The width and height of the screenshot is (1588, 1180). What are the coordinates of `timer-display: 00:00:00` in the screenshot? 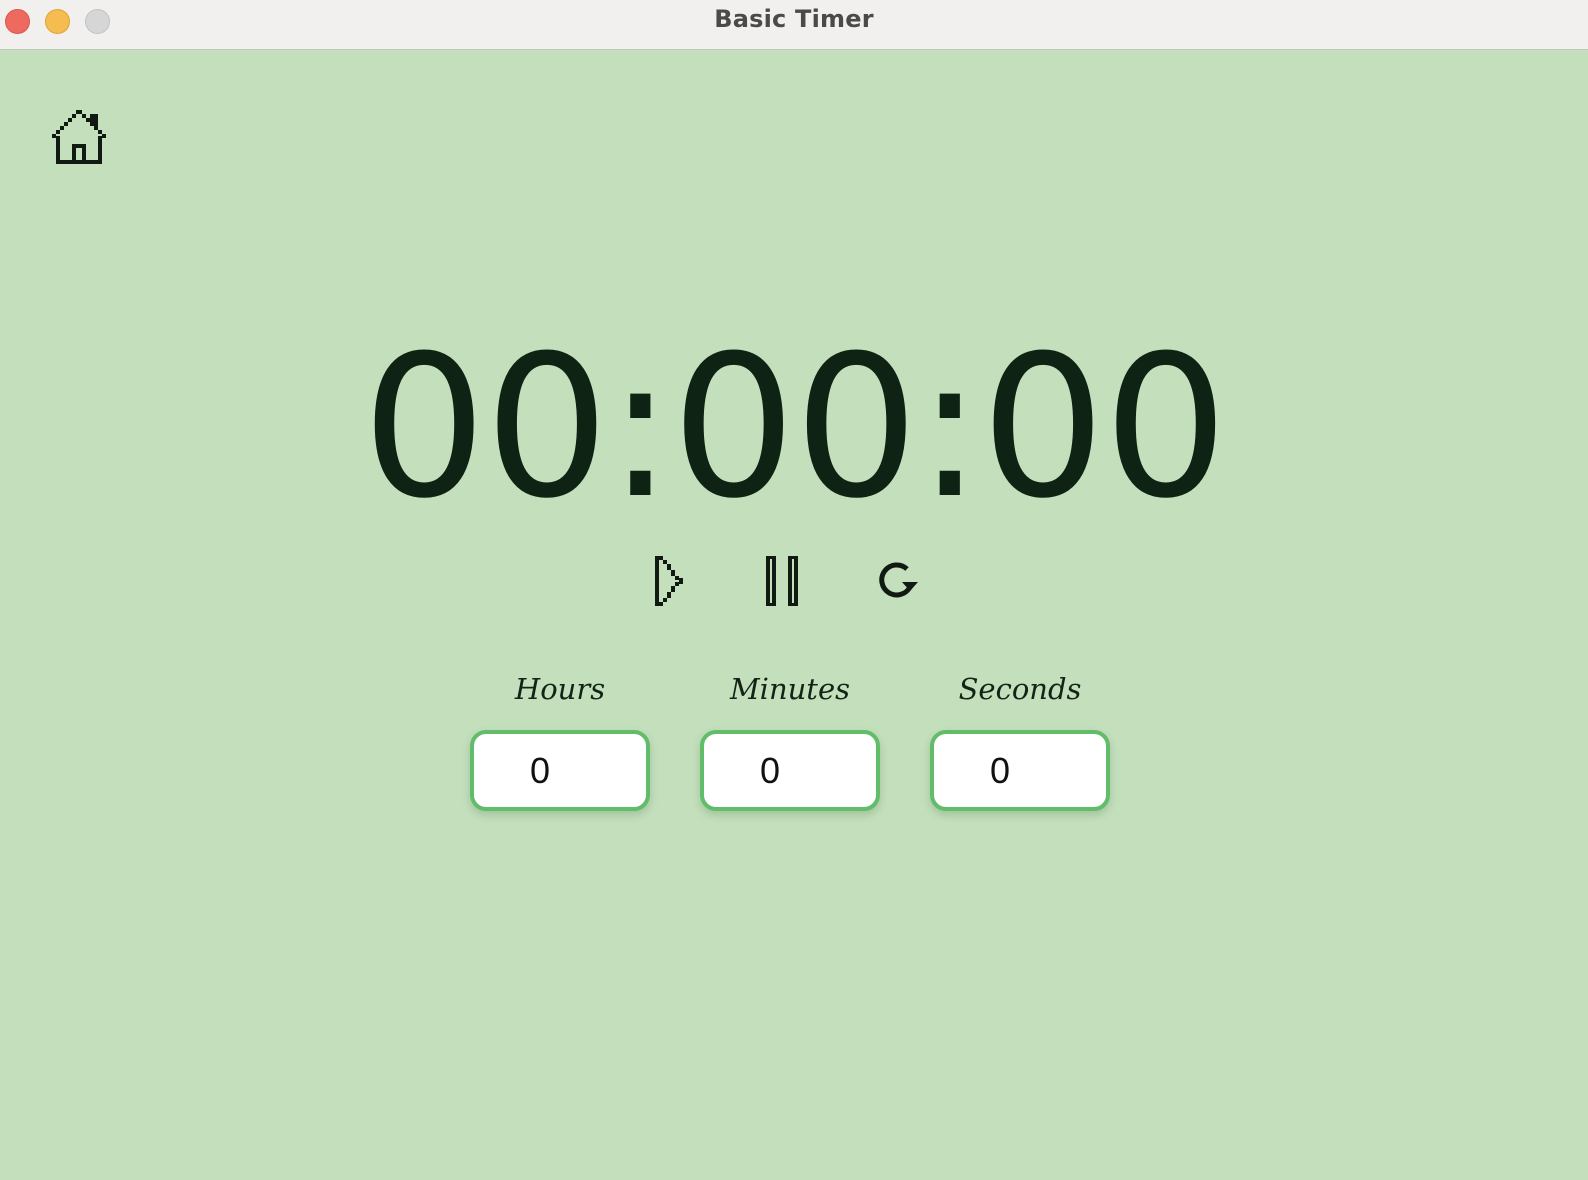 It's located at (794, 428).